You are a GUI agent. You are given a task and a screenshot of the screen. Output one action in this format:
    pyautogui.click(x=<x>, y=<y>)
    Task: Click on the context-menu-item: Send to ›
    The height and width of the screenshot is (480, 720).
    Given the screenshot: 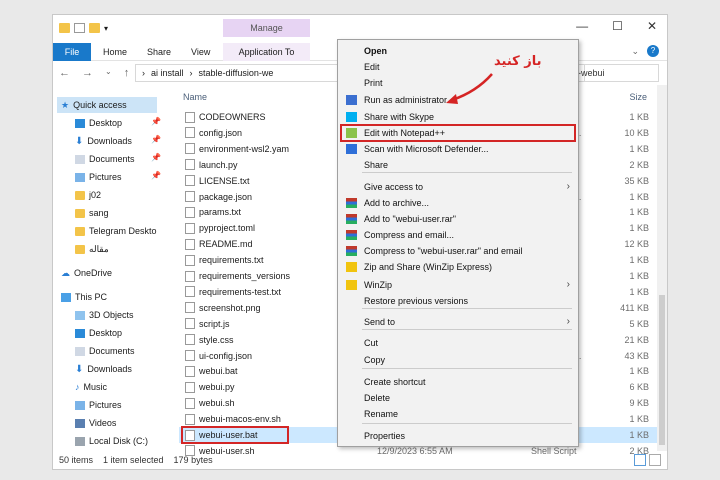 What is the action you would take?
    pyautogui.click(x=458, y=322)
    